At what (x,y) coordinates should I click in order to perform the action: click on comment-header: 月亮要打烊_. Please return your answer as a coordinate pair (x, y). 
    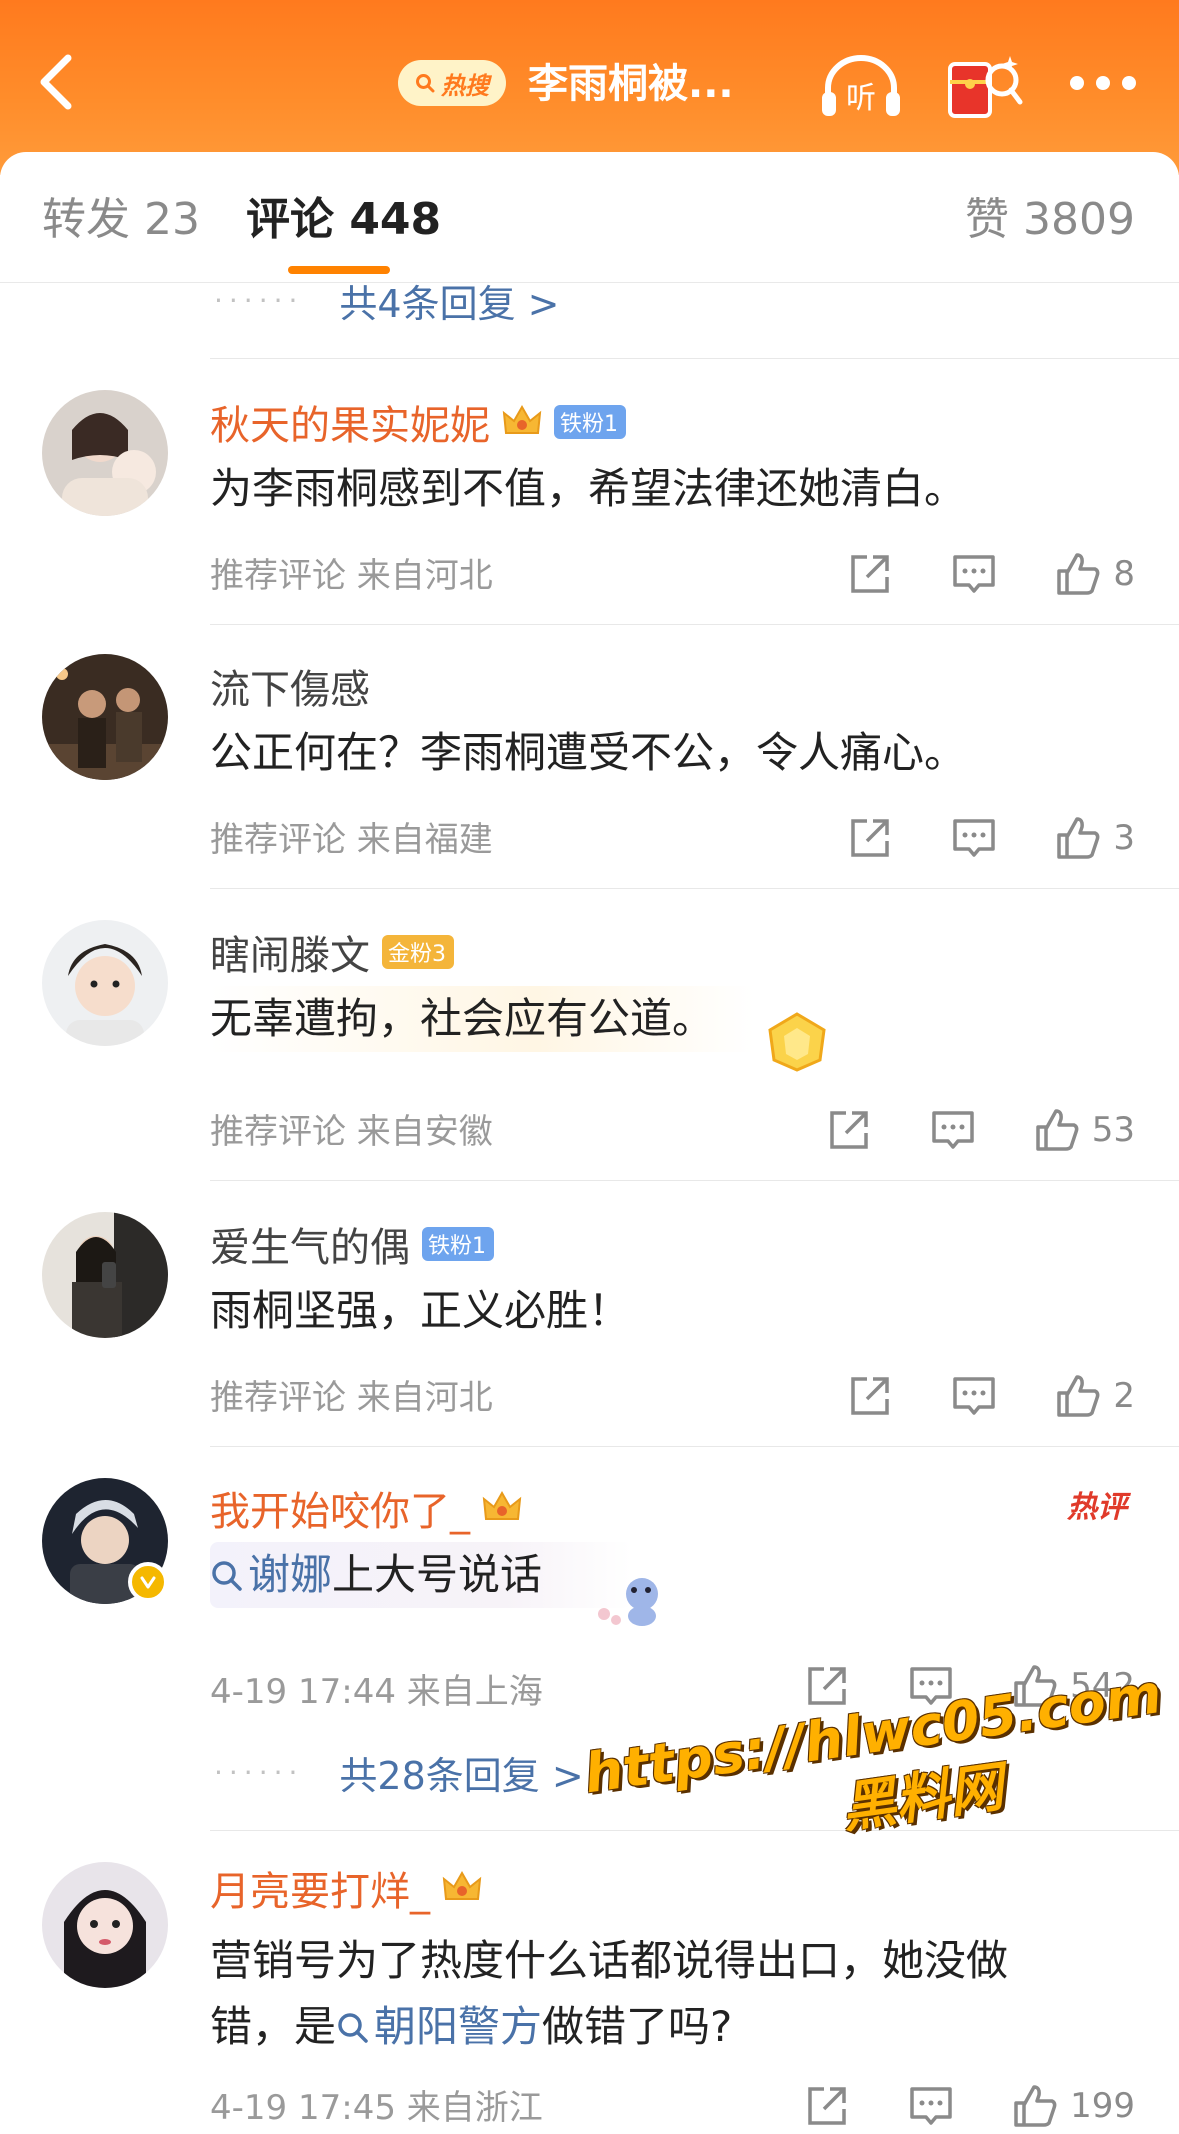
    Looking at the image, I should click on (346, 1888).